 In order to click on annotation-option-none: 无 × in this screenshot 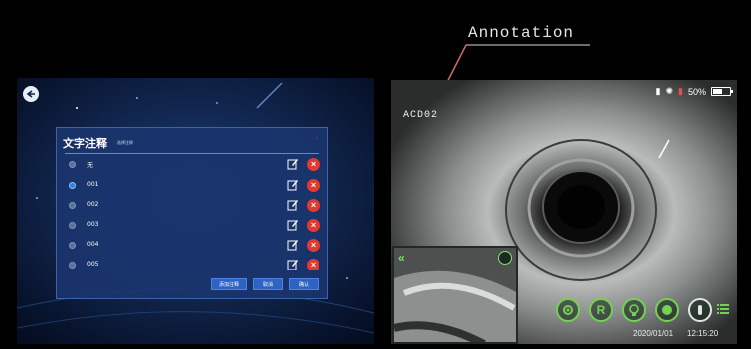, I will do `click(193, 165)`.